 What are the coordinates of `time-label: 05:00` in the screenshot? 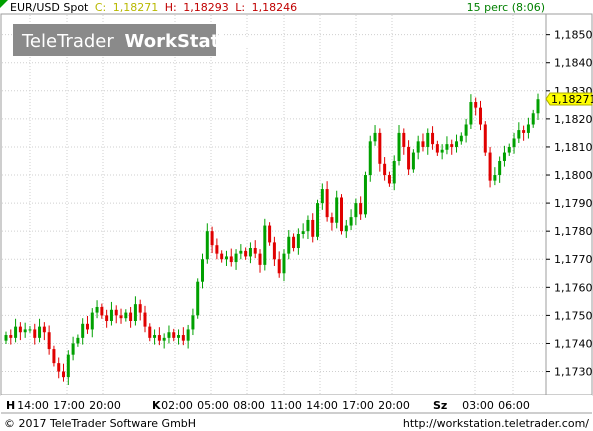 It's located at (213, 405).